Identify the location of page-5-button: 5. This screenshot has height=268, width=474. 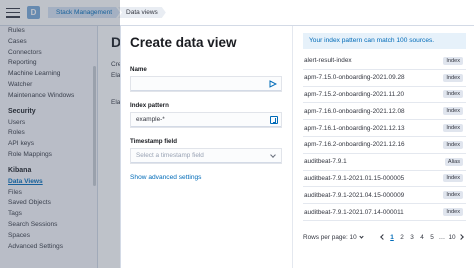
(432, 237).